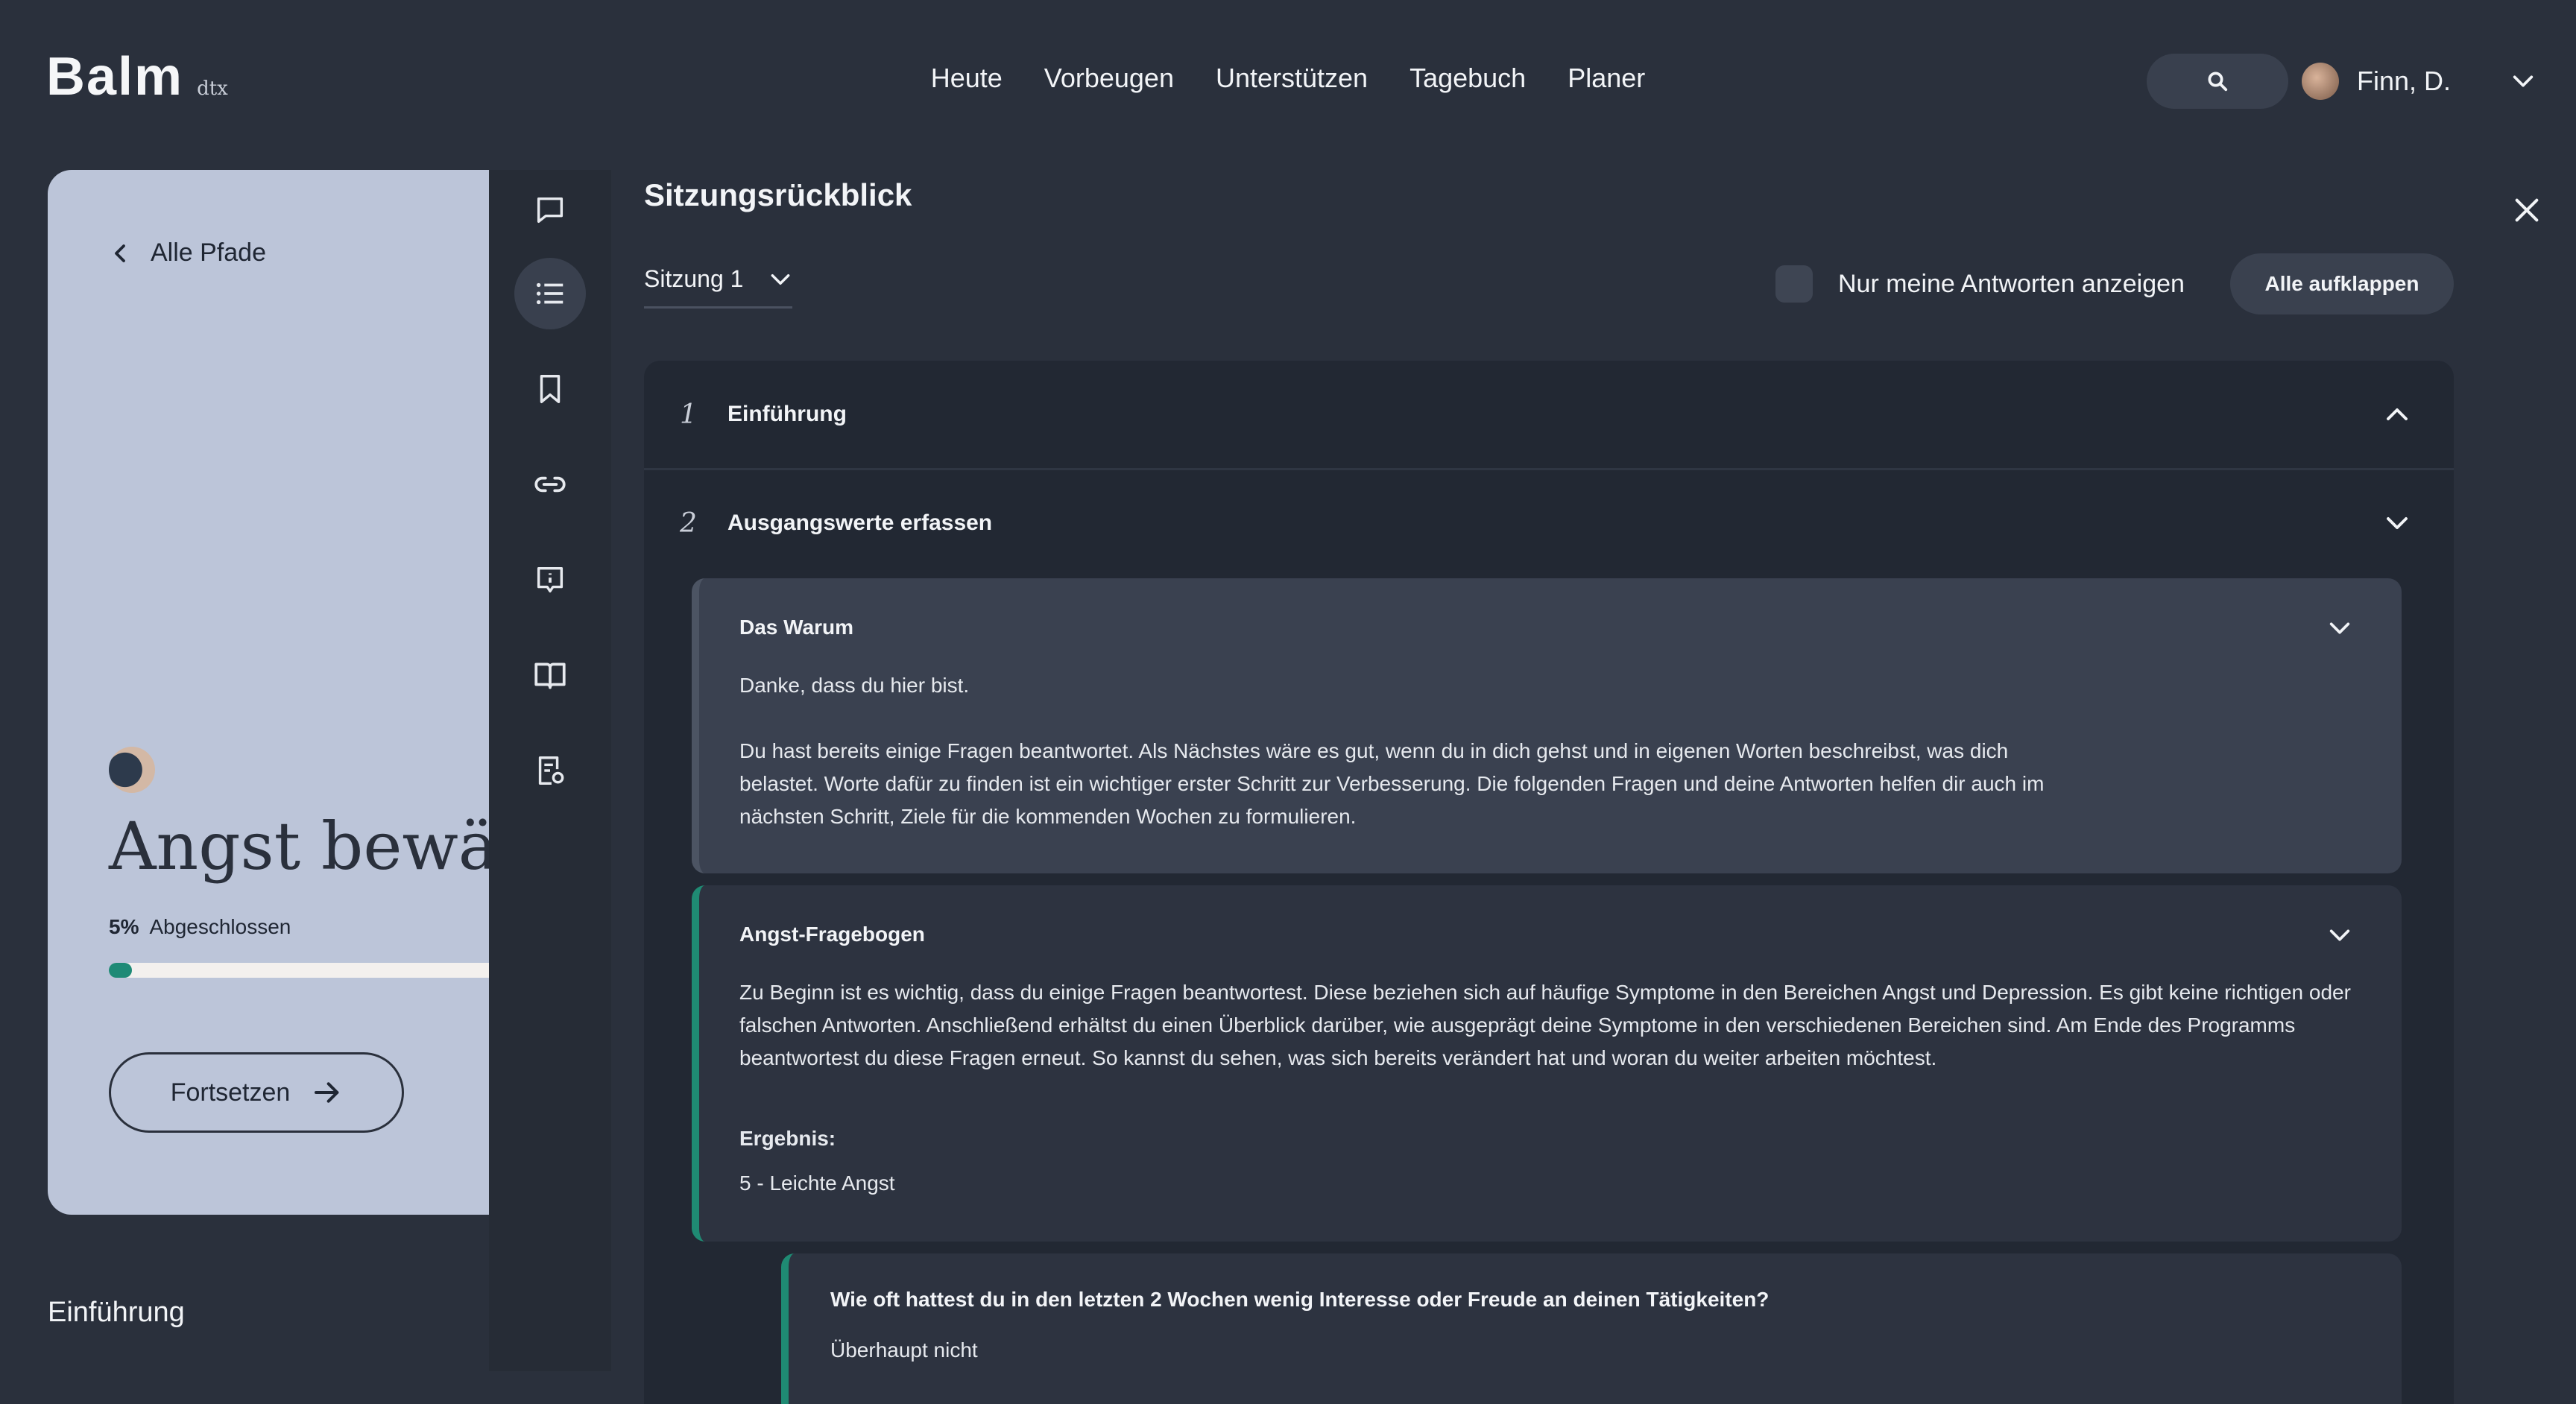 Image resolution: width=2576 pixels, height=1404 pixels. What do you see at coordinates (797, 627) in the screenshot?
I see `card-title: Das Warum` at bounding box center [797, 627].